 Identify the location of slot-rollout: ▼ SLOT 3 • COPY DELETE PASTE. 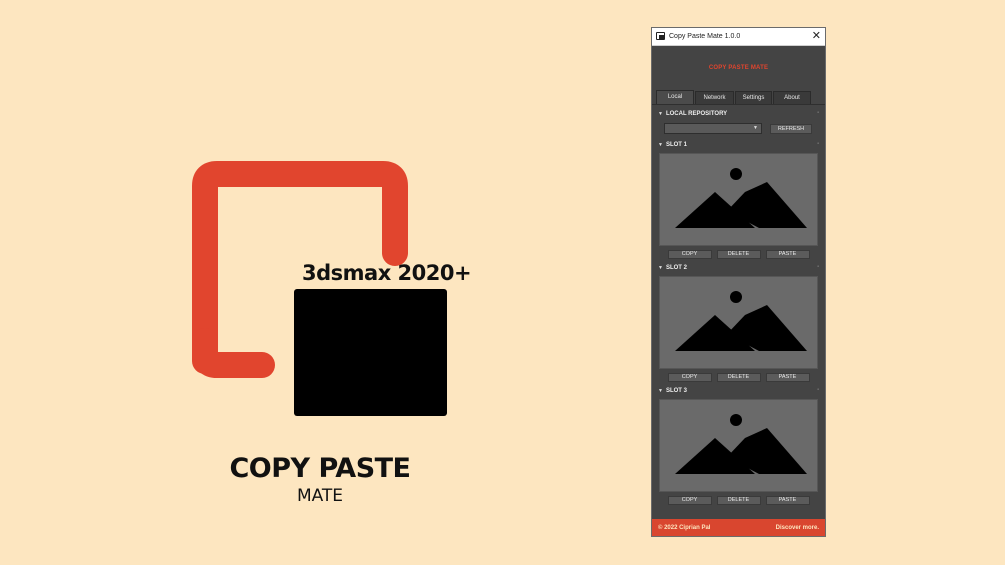
(738, 445).